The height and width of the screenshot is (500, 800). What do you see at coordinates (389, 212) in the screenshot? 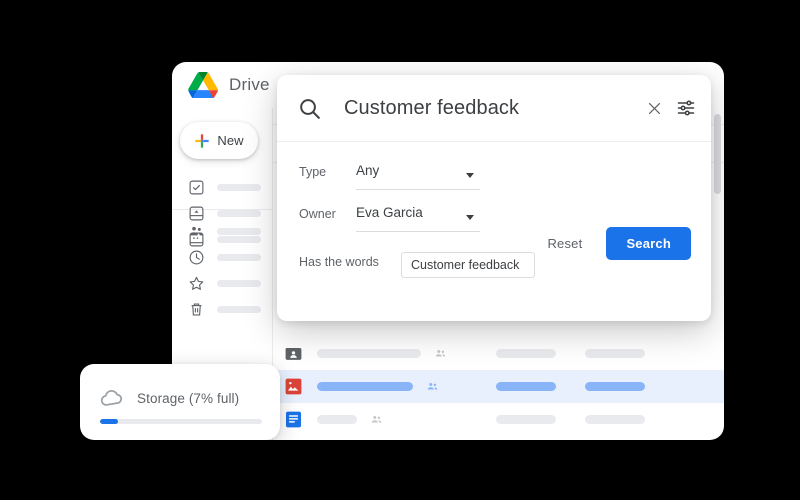
I see `owner-select-value: Eva Garcia` at bounding box center [389, 212].